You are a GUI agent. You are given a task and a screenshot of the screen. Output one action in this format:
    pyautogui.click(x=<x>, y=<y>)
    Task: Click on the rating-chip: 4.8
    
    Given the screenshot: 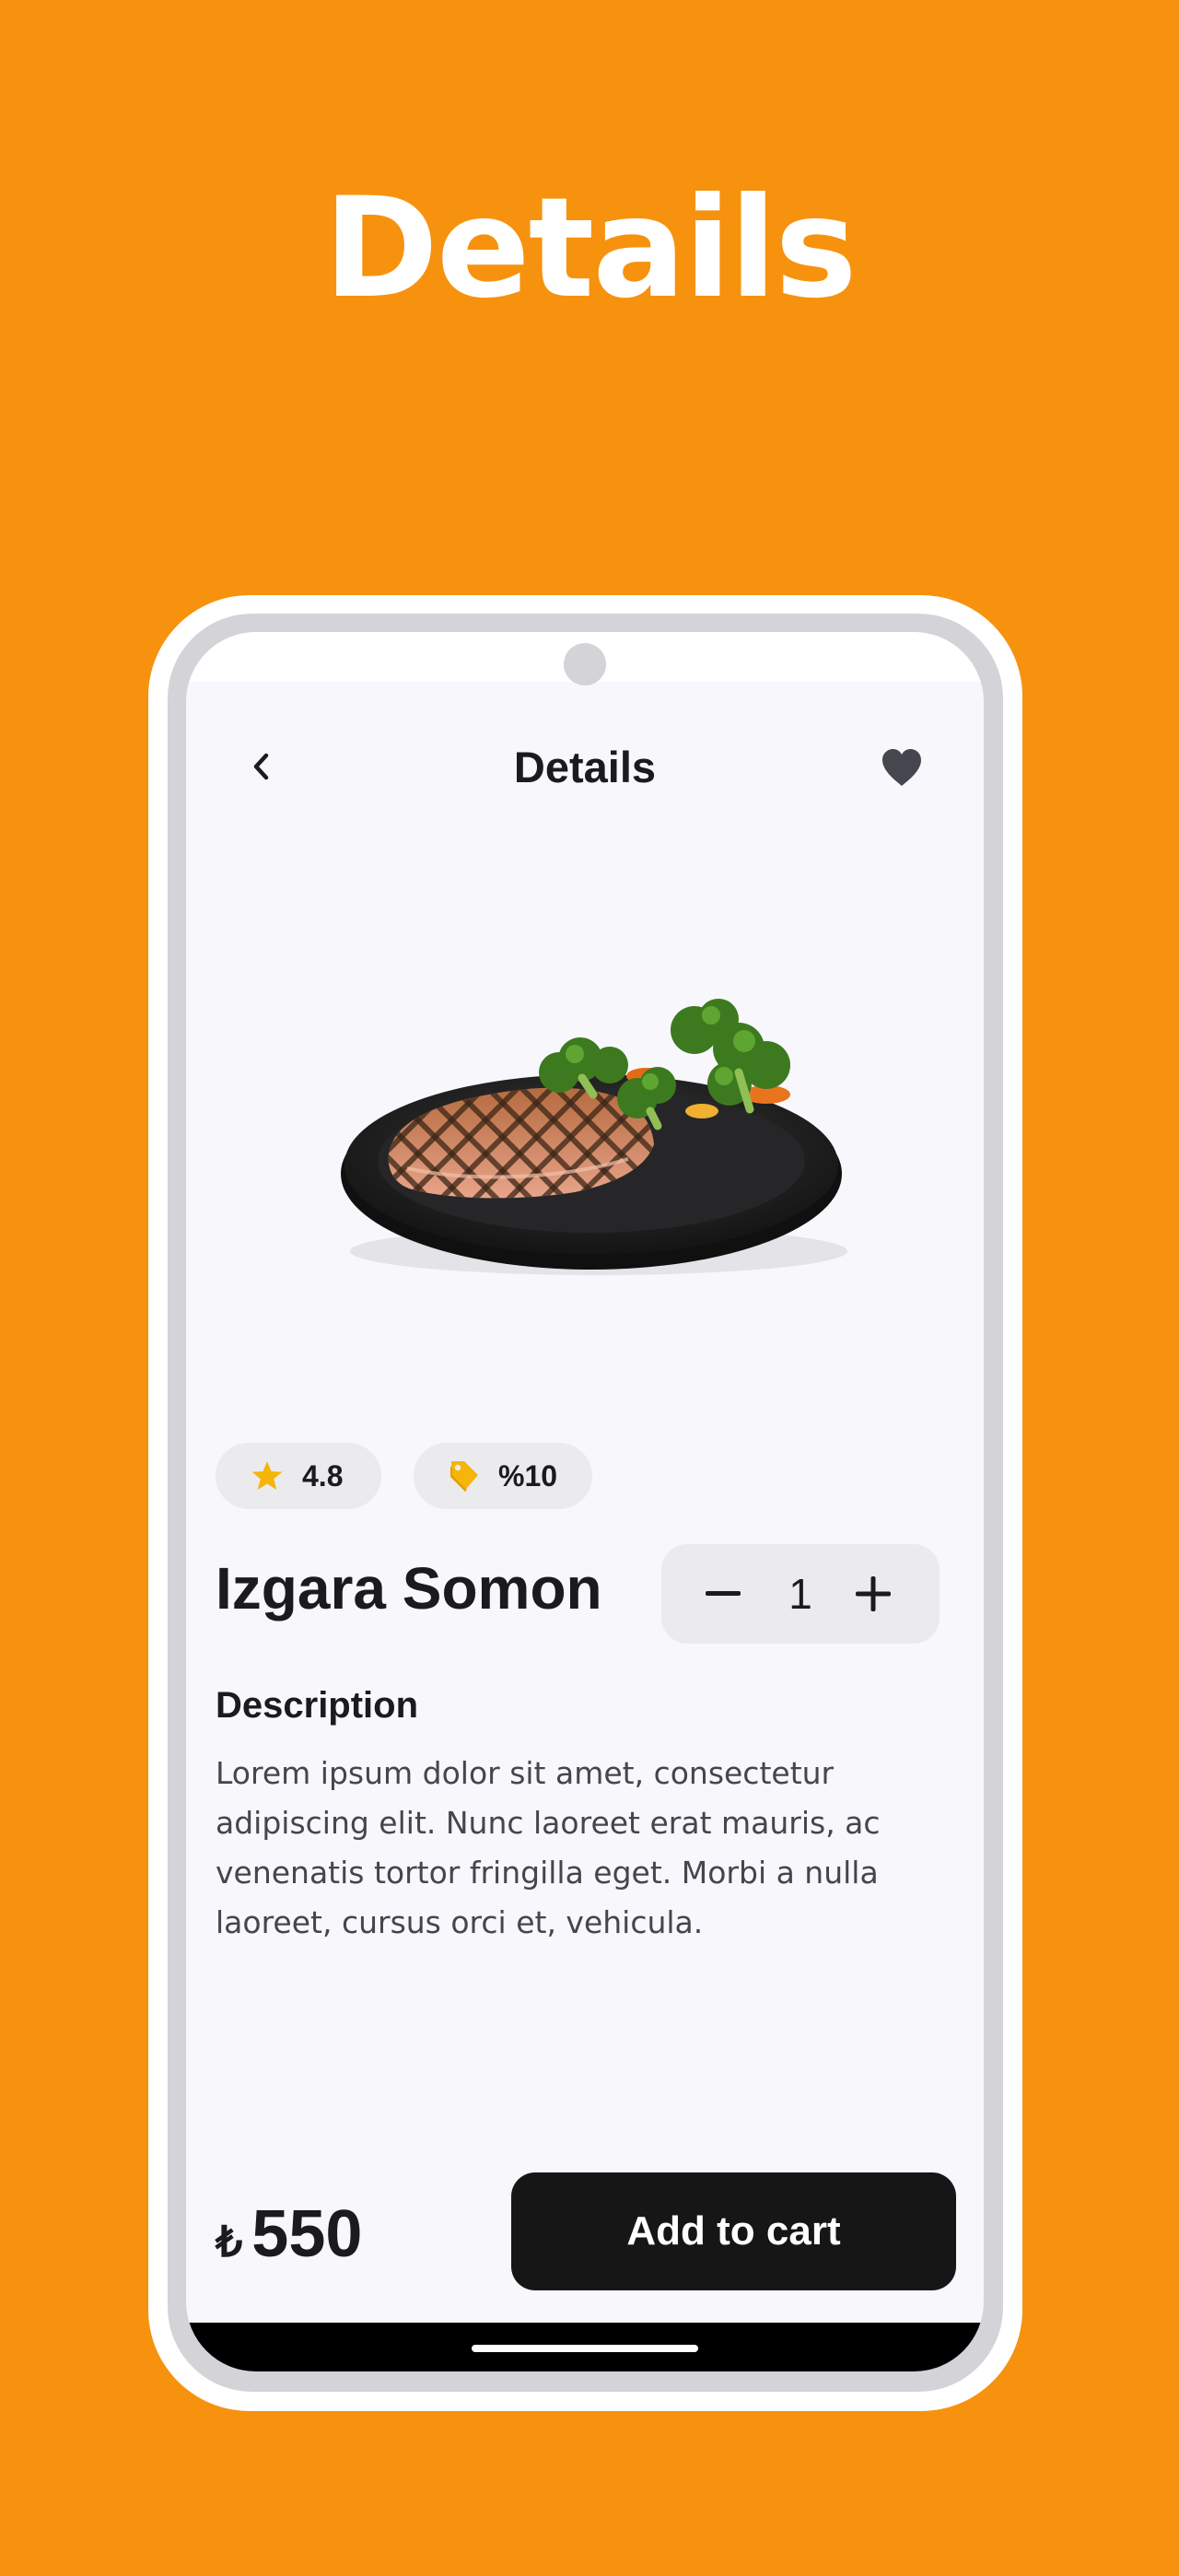 What is the action you would take?
    pyautogui.click(x=298, y=1476)
    